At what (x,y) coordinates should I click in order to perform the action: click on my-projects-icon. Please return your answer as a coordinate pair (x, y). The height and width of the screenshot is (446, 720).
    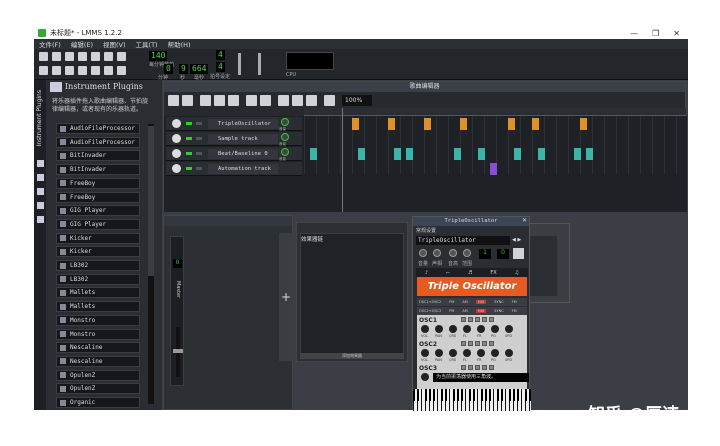
    Looking at the image, I should click on (40, 163).